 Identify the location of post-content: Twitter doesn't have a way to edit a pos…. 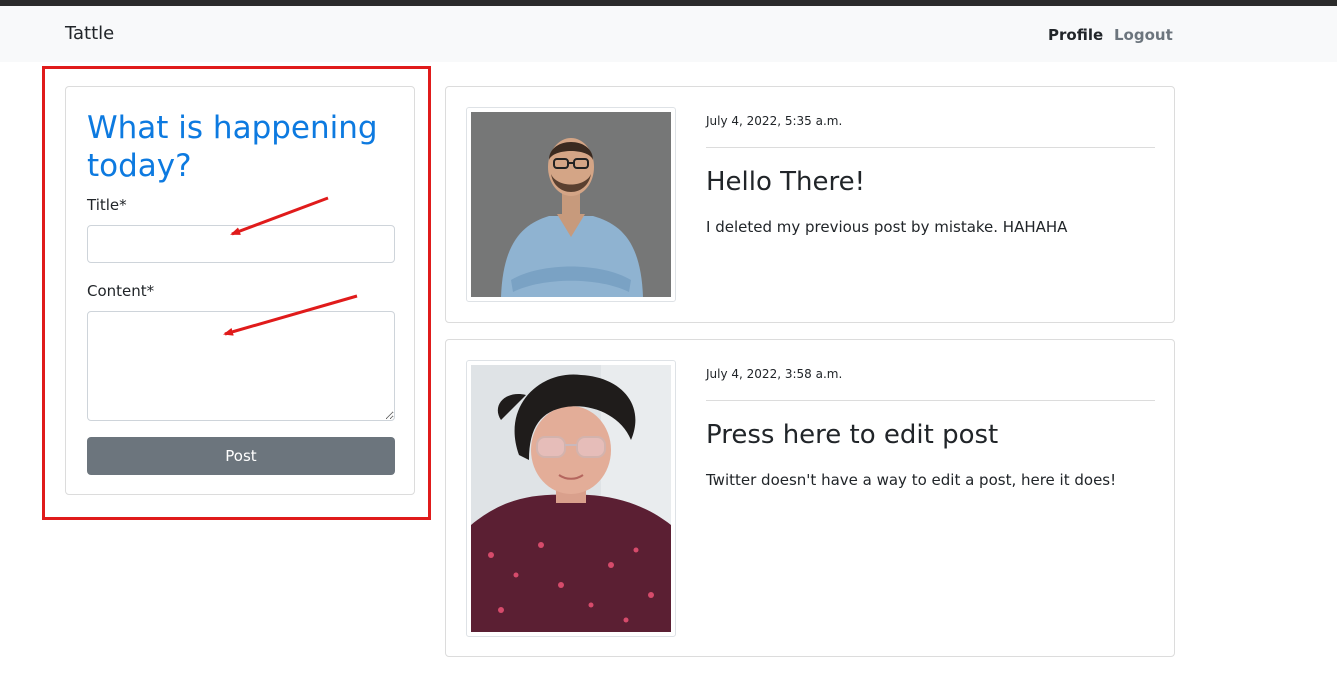
(911, 480).